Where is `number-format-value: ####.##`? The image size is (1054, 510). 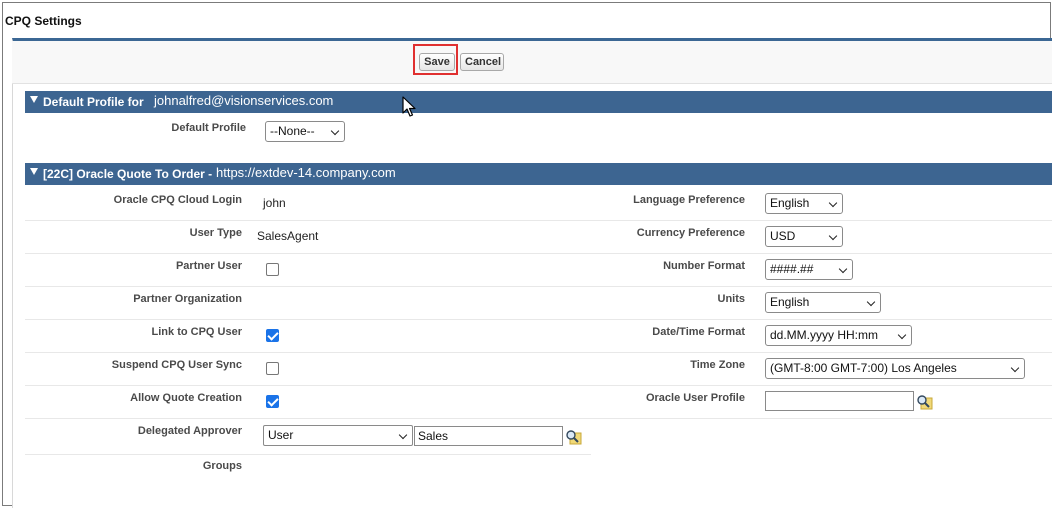
number-format-value: ####.## is located at coordinates (792, 269).